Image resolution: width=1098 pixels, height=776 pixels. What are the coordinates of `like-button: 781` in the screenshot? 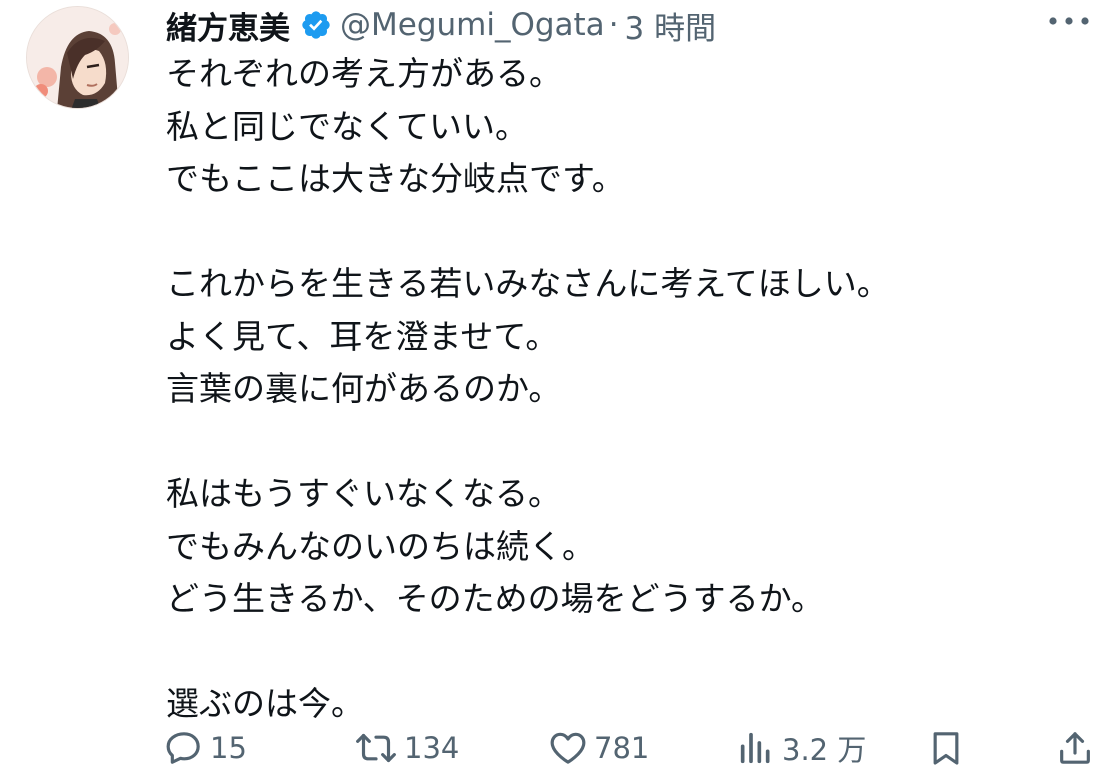 It's located at (598, 748).